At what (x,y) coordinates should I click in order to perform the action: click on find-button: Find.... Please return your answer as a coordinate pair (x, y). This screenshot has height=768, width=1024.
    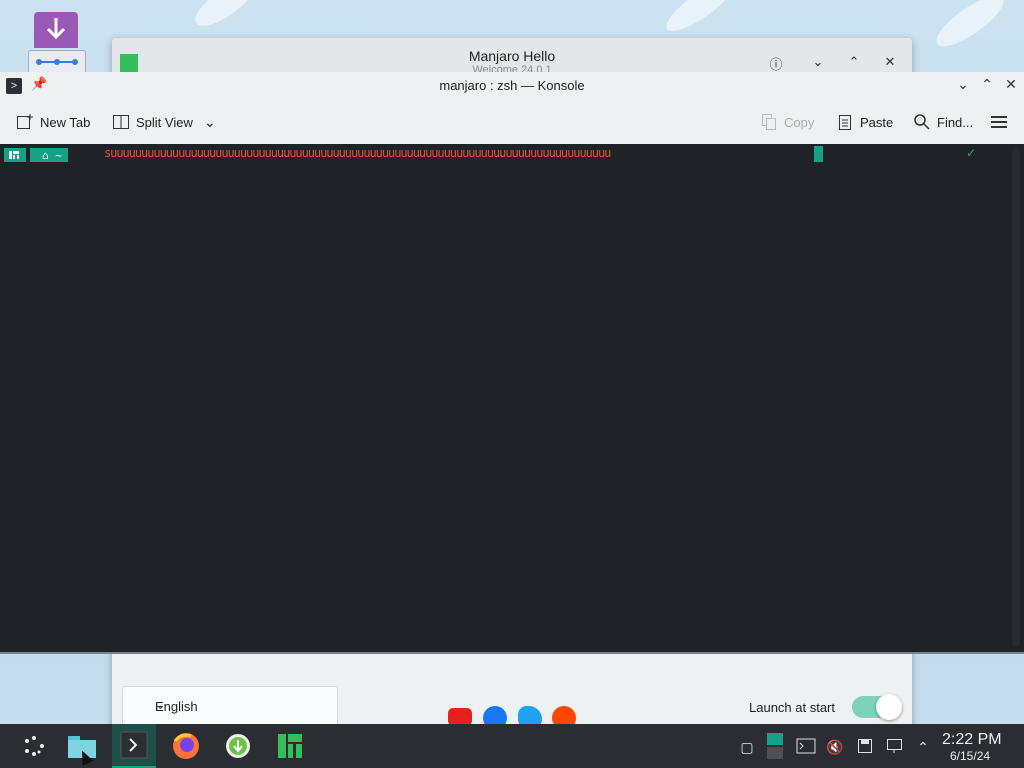
    Looking at the image, I should click on (943, 122).